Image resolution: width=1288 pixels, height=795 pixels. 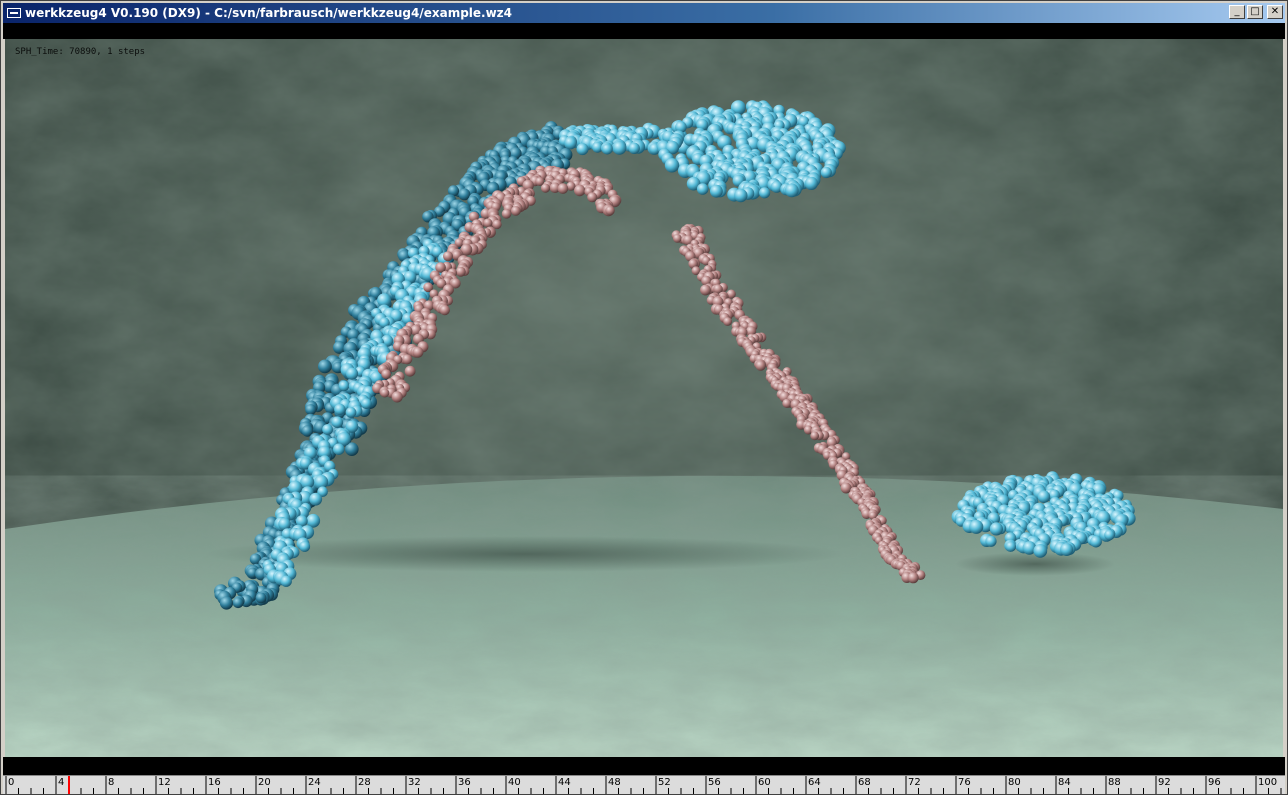 What do you see at coordinates (644, 31) in the screenshot?
I see `viewport-top-border` at bounding box center [644, 31].